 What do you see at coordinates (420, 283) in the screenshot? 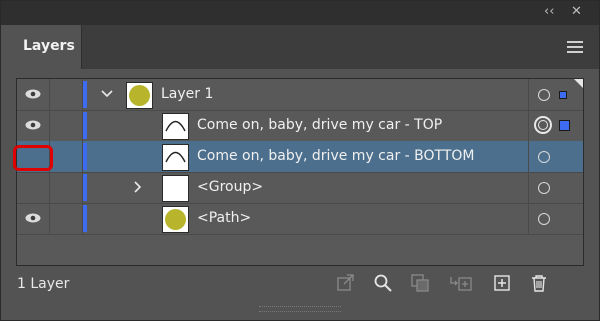
I see `make-clipping-mask-icon` at bounding box center [420, 283].